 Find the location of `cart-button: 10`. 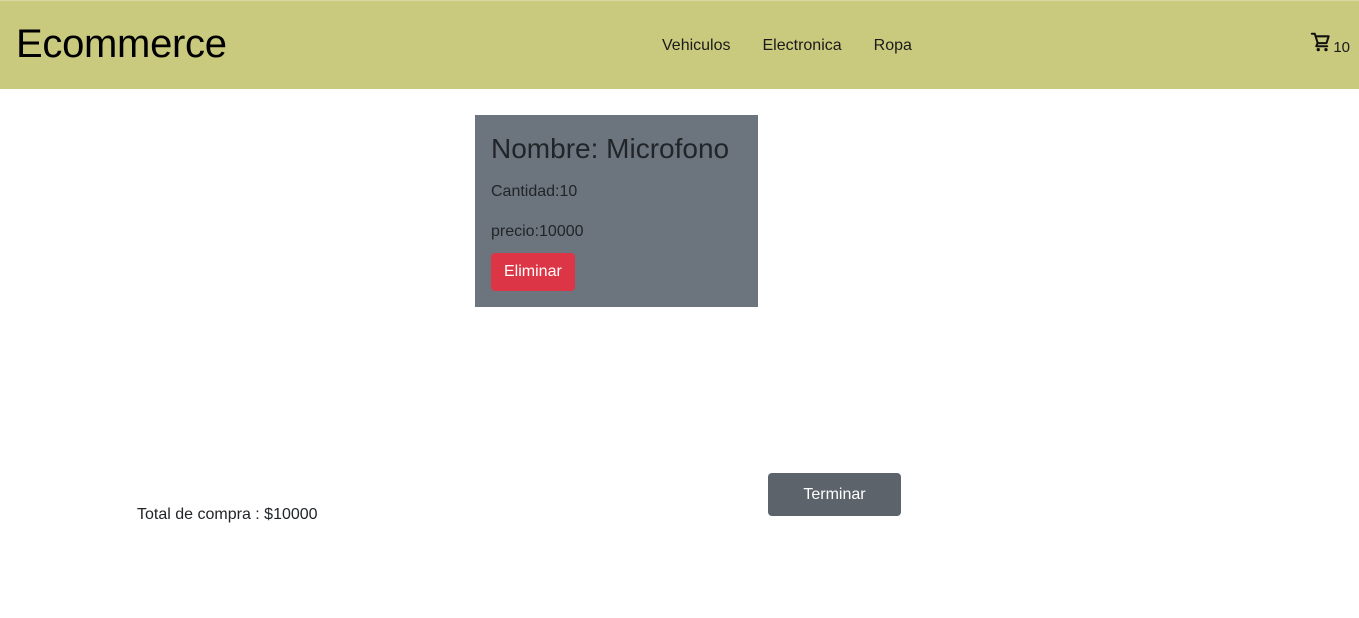

cart-button: 10 is located at coordinates (1330, 43).